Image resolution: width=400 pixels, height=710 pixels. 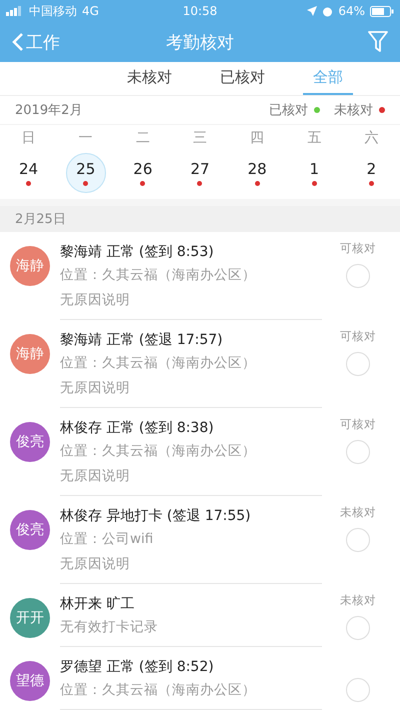 What do you see at coordinates (15, 11) in the screenshot?
I see `signal-icon` at bounding box center [15, 11].